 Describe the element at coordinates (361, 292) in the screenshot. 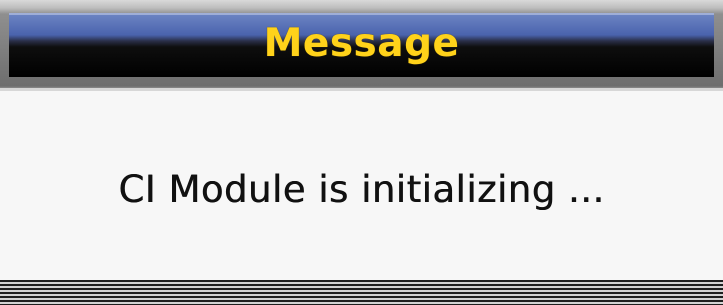

I see `dialog-footer-stripes` at that location.